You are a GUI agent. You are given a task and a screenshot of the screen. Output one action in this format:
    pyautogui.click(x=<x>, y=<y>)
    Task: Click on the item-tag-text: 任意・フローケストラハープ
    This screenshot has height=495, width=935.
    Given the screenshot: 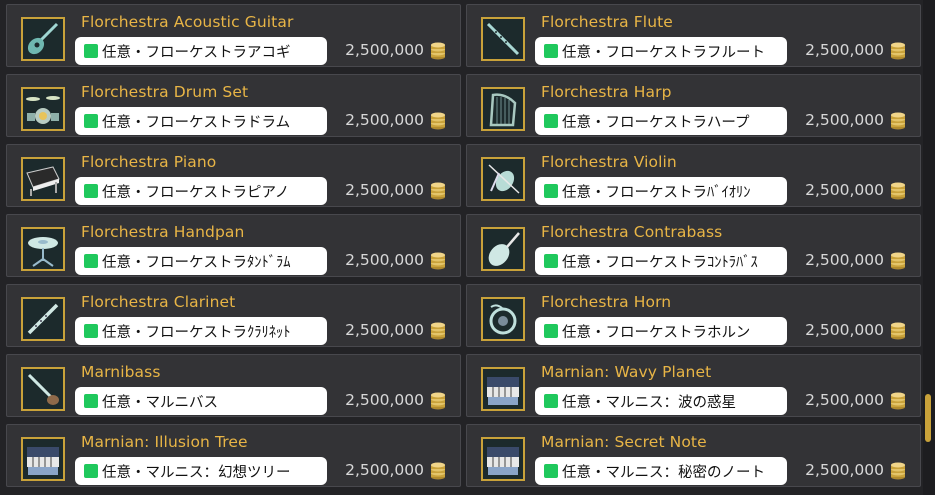 What is the action you would take?
    pyautogui.click(x=656, y=122)
    